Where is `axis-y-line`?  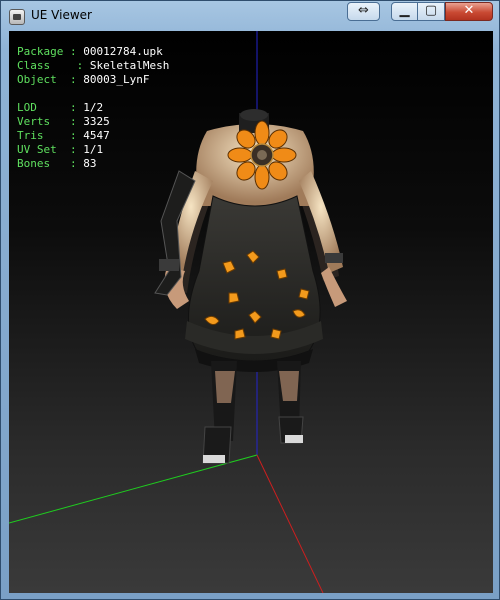 axis-y-line is located at coordinates (133, 489).